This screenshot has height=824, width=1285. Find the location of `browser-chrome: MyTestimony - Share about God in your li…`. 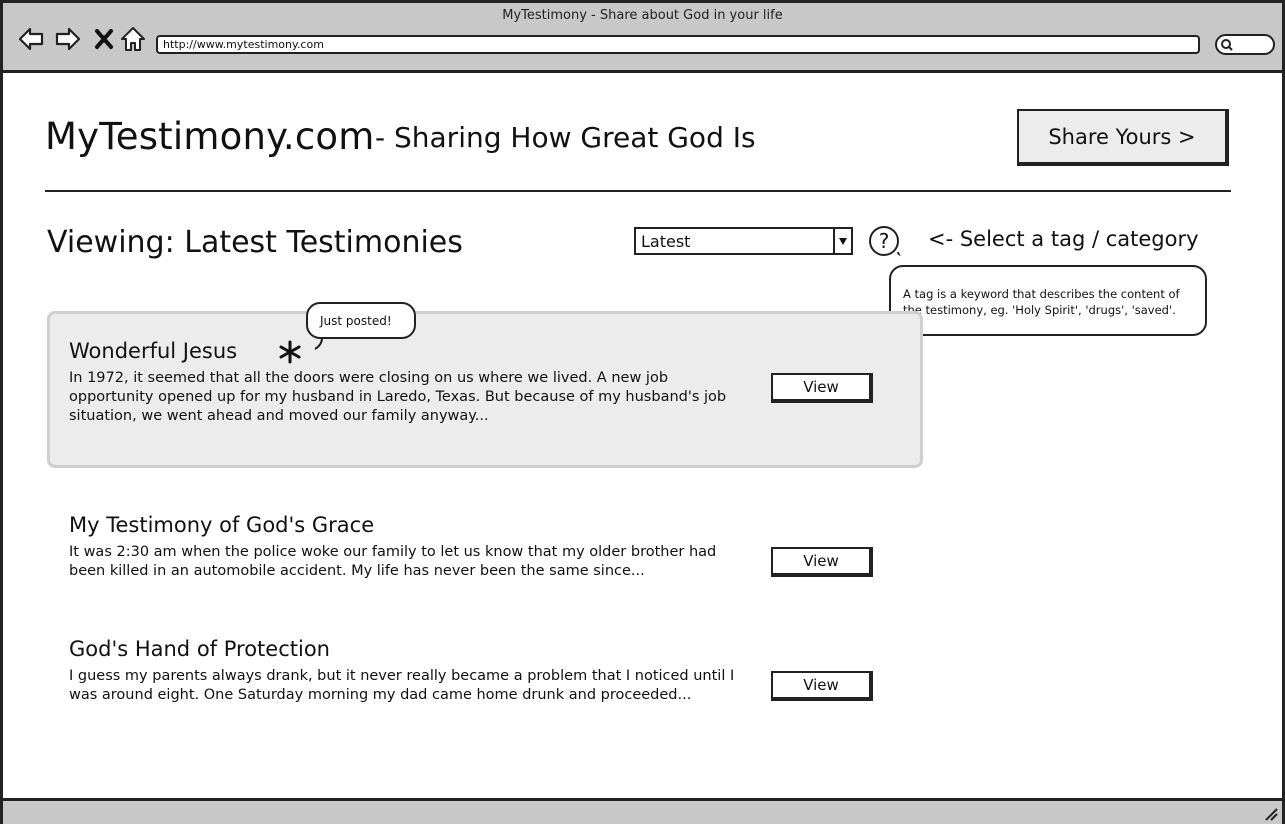

browser-chrome: MyTestimony - Share about God in your li… is located at coordinates (642, 38).